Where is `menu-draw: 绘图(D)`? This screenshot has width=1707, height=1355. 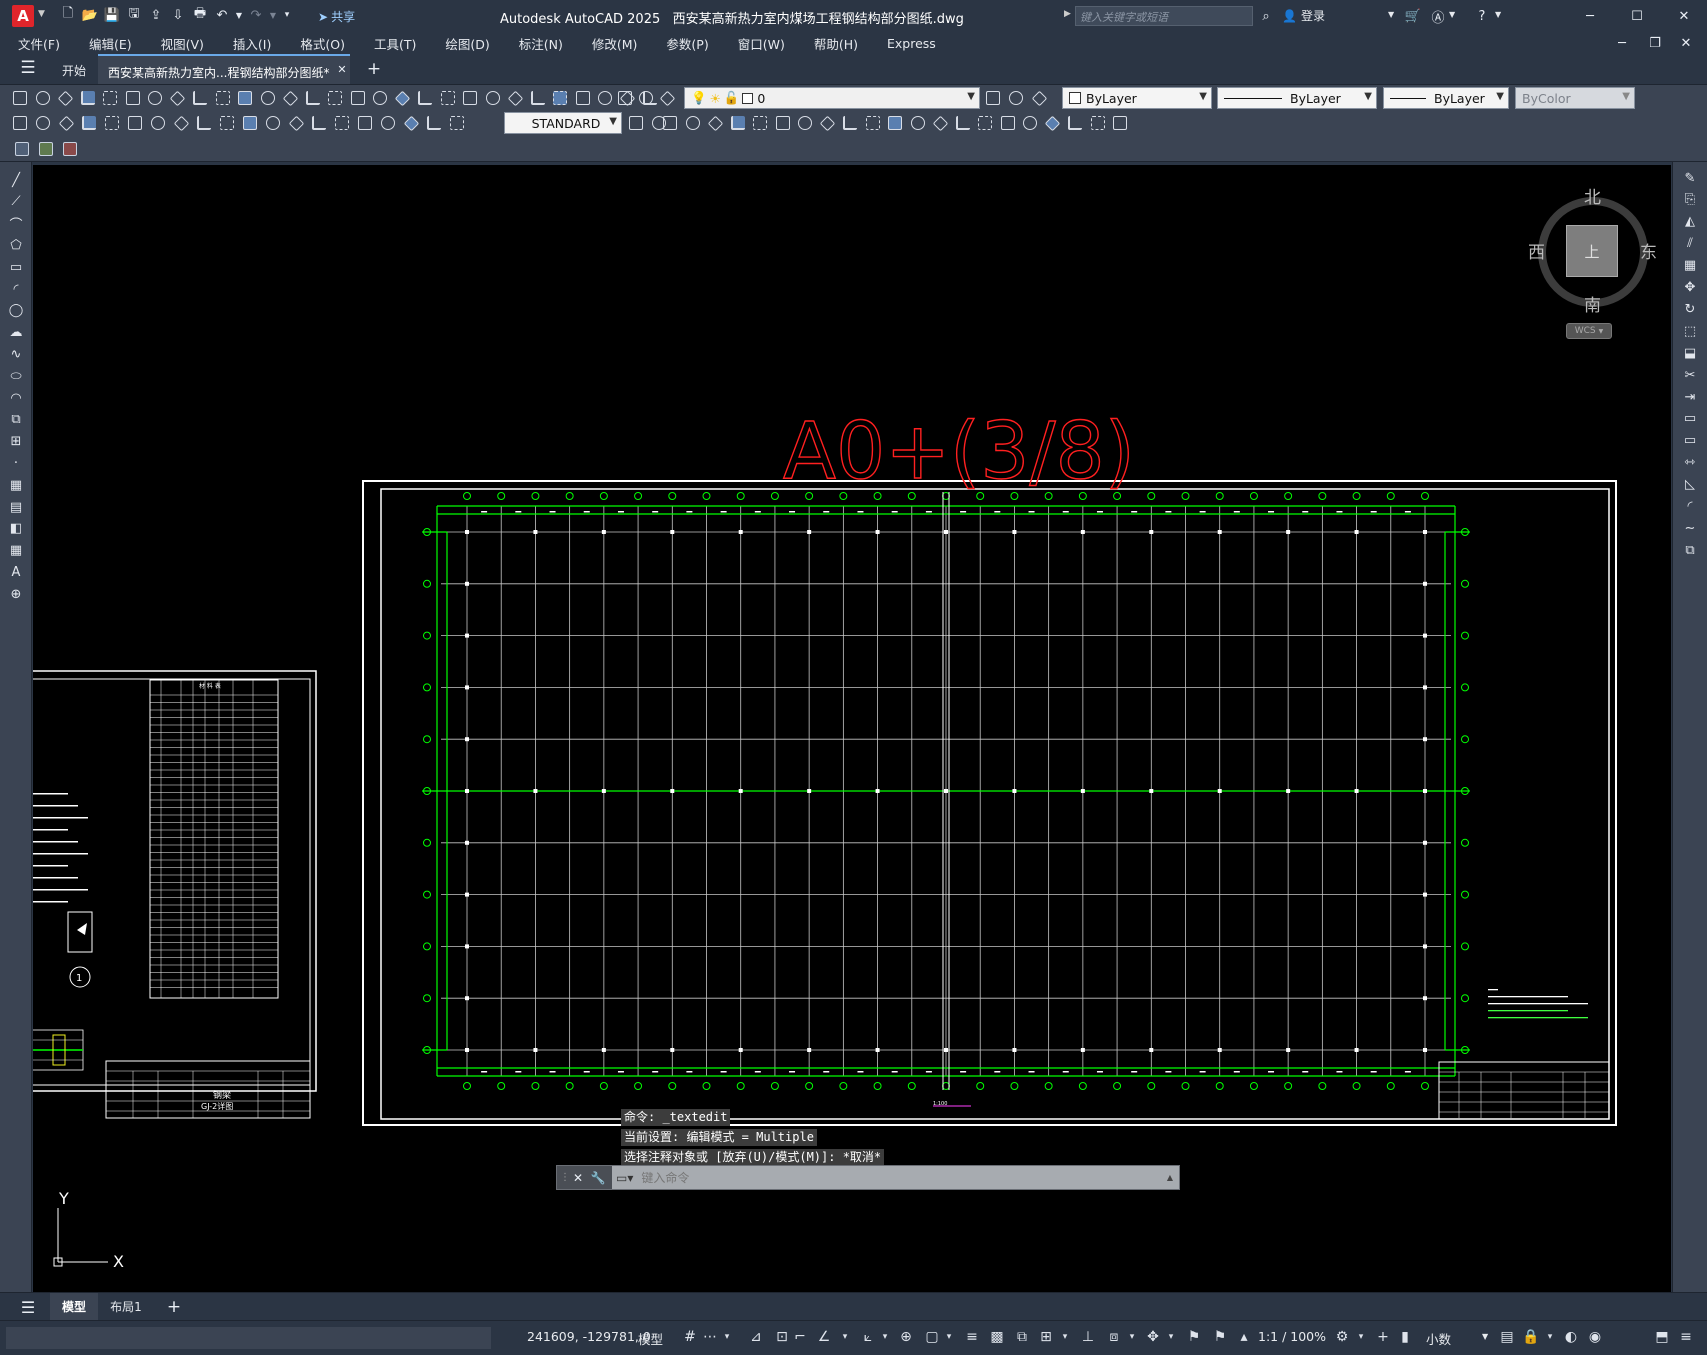 menu-draw: 绘图(D) is located at coordinates (463, 43).